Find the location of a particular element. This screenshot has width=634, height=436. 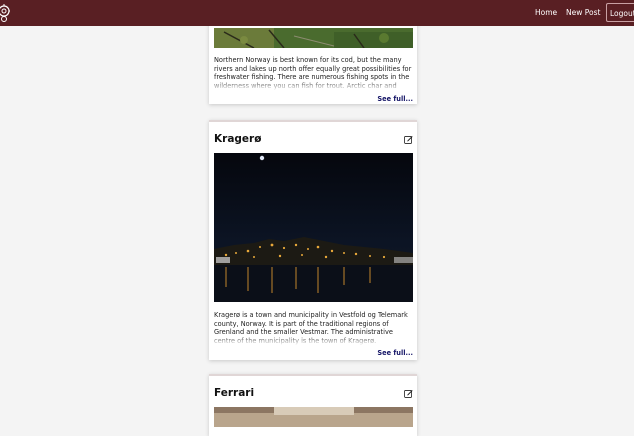

post-title: Ferrari is located at coordinates (234, 393).